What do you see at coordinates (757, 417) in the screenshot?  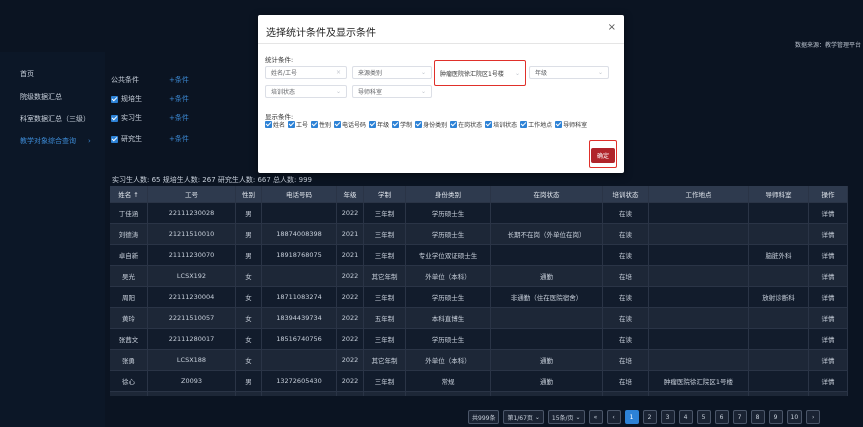 I see `page-button: 8` at bounding box center [757, 417].